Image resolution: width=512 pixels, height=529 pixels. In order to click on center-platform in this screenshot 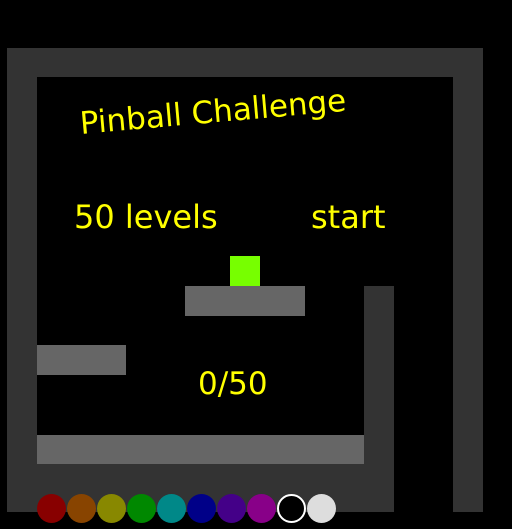, I will do `click(245, 301)`.